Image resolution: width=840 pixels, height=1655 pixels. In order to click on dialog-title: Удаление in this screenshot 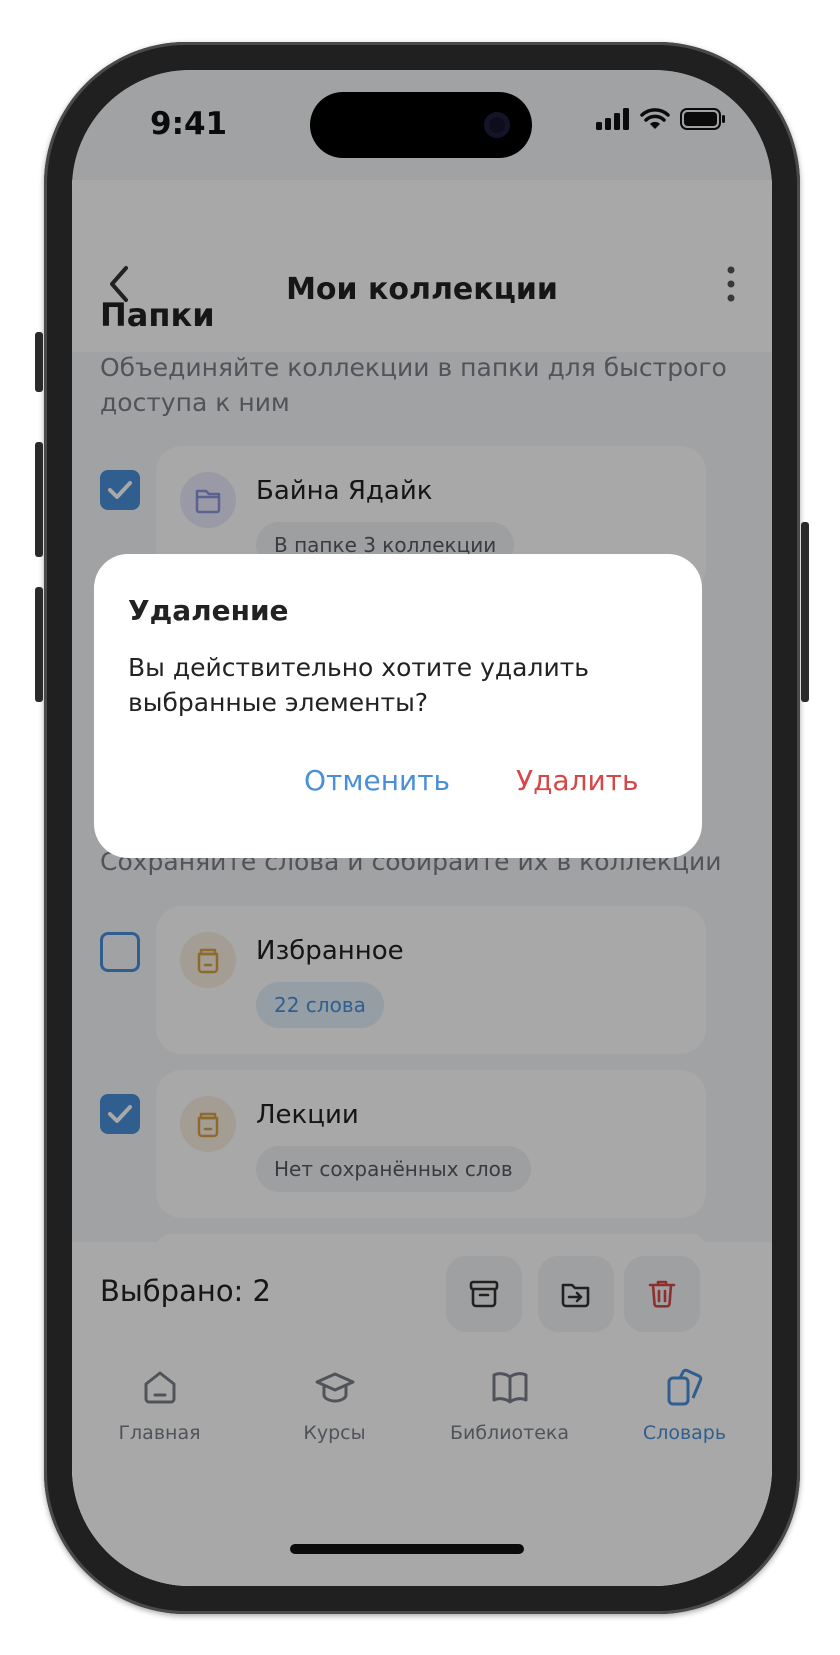, I will do `click(208, 610)`.